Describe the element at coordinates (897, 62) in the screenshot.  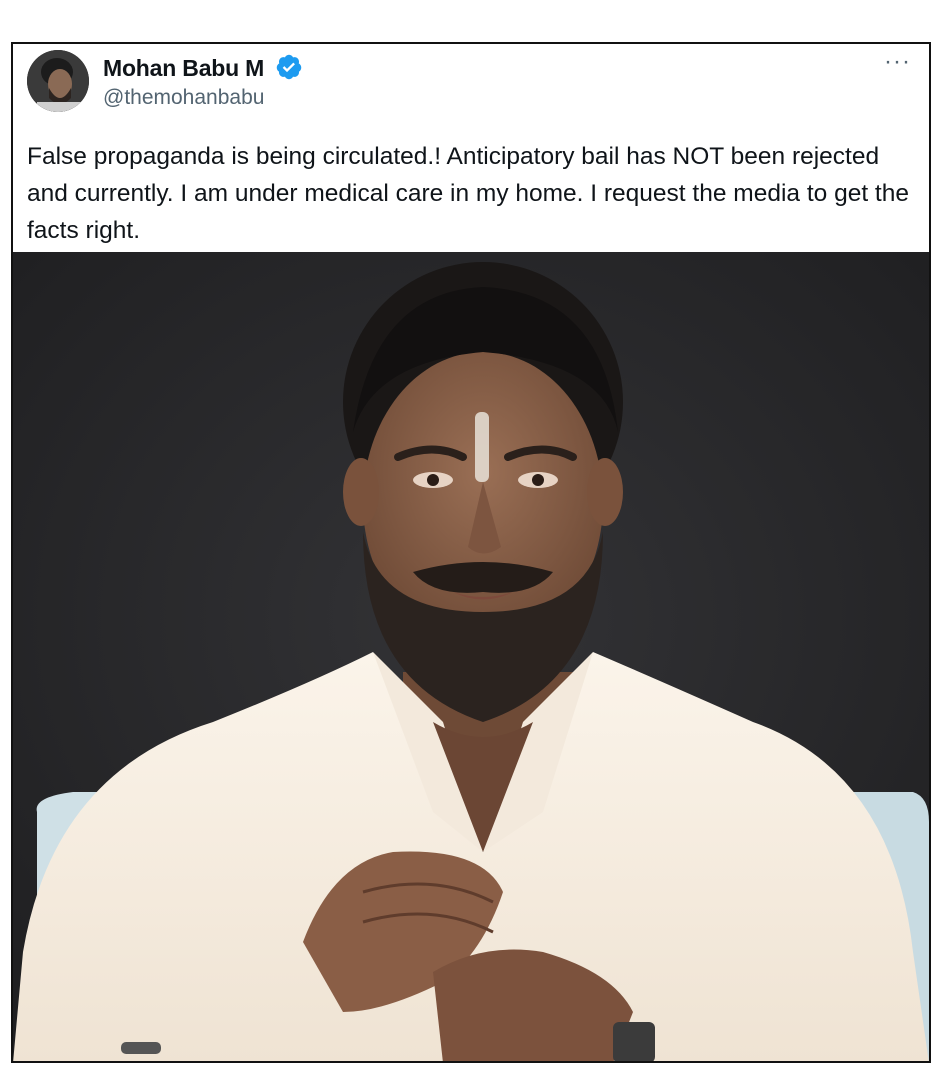
I see `more-options-icon: ···` at that location.